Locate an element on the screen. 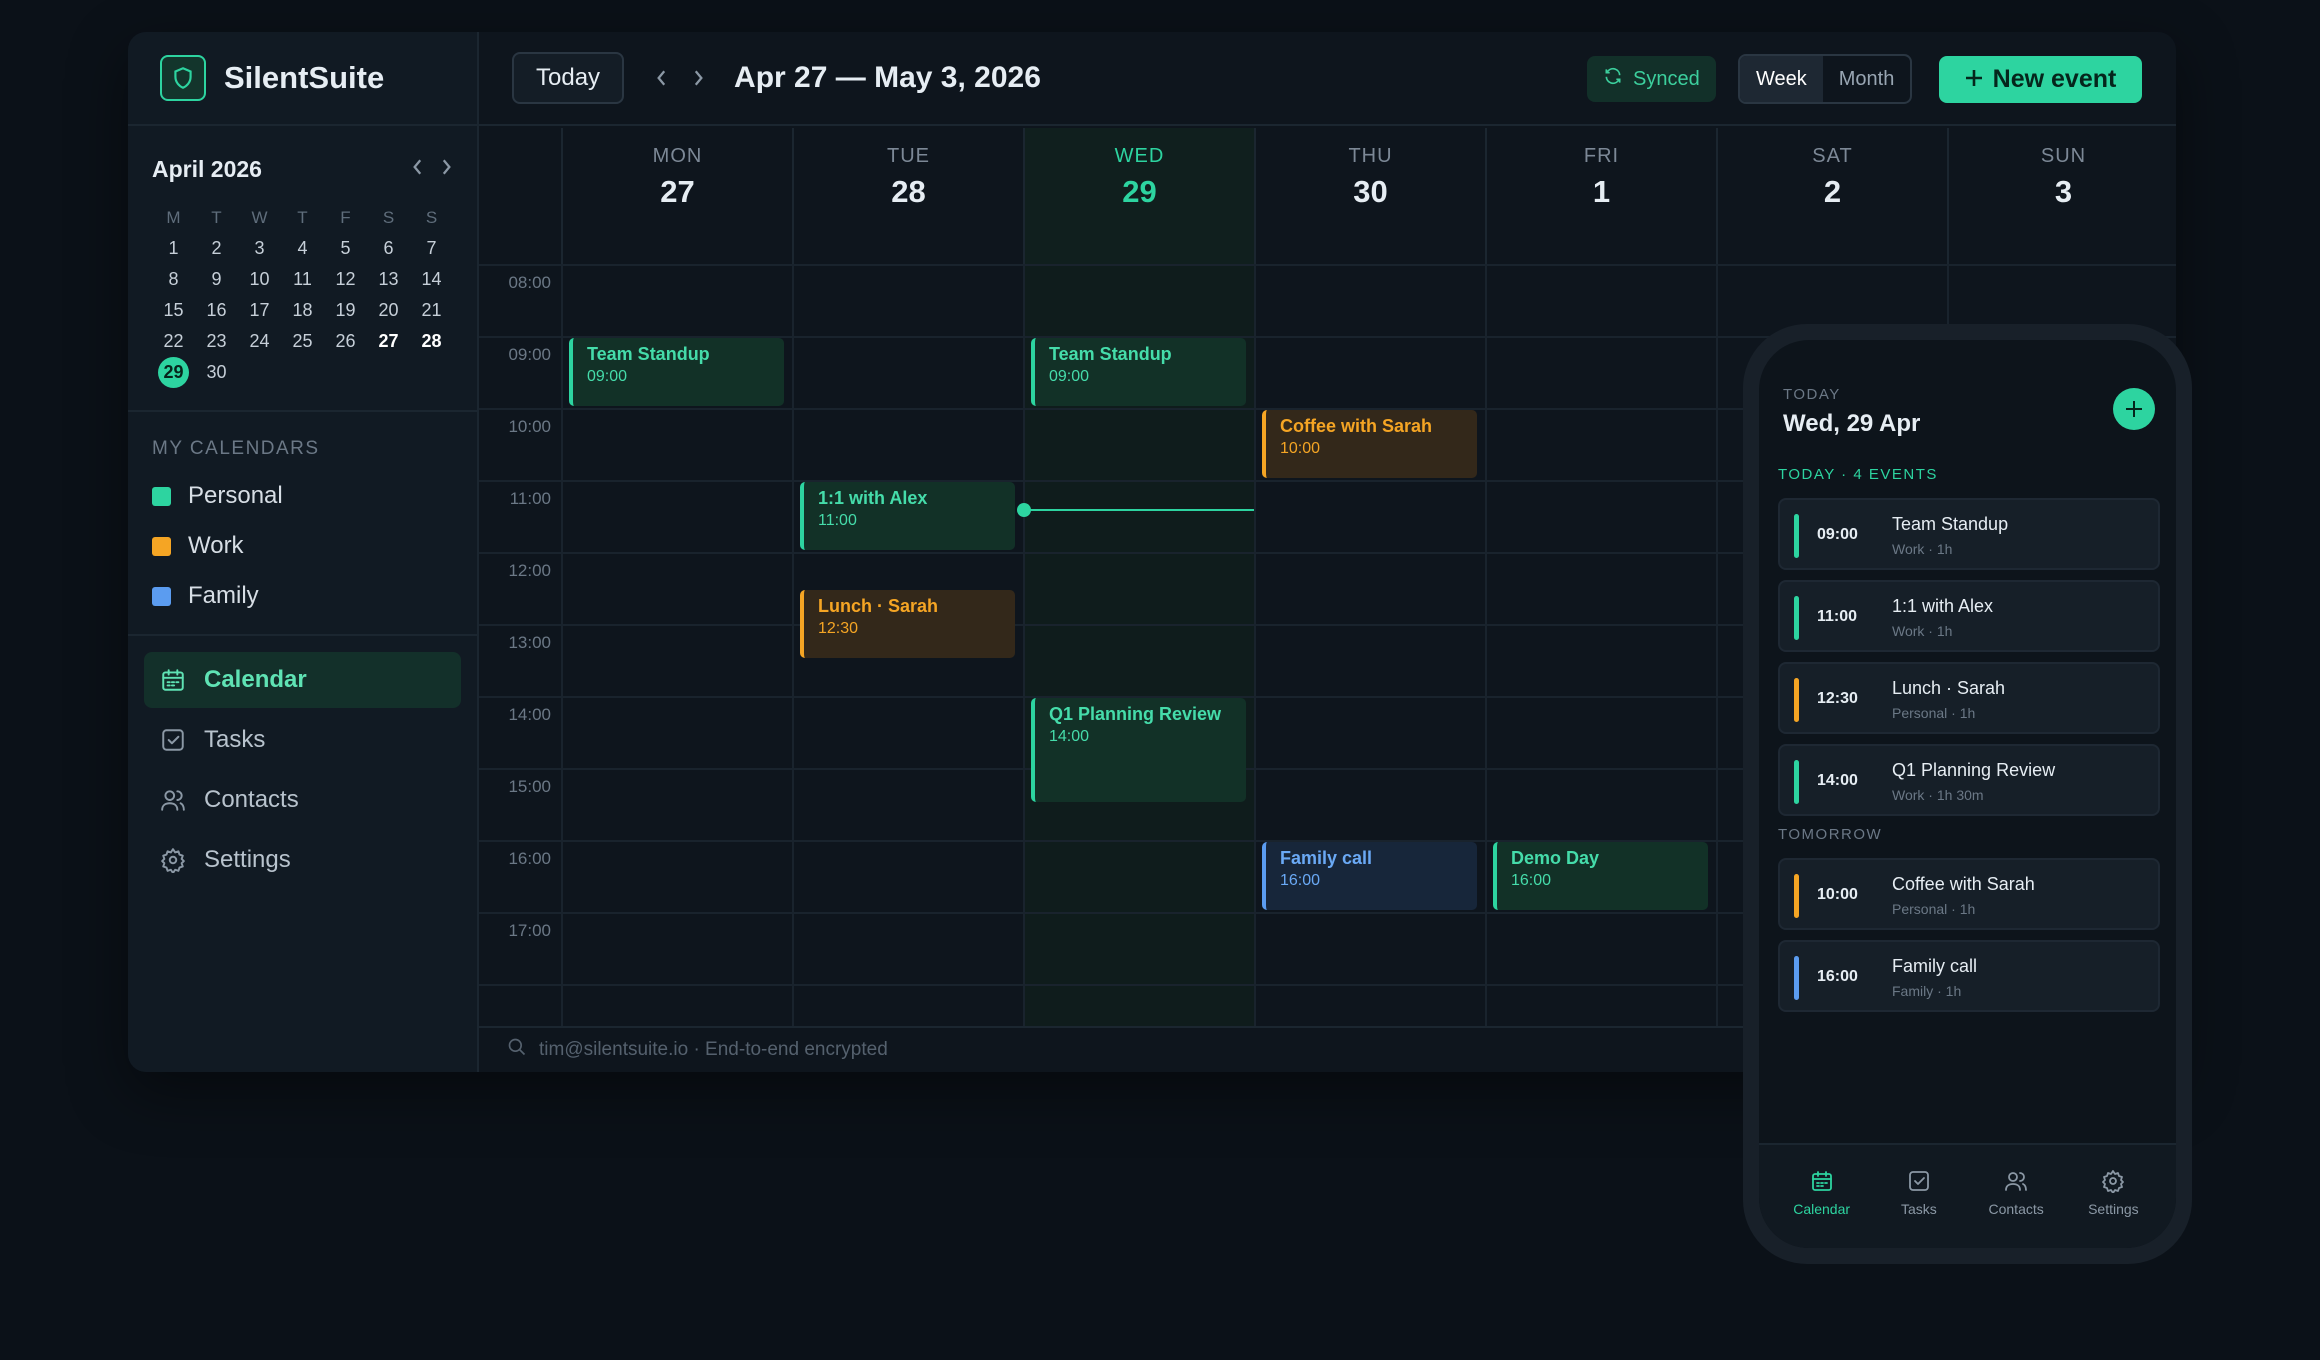 The width and height of the screenshot is (2320, 1360). new-event-button: New event is located at coordinates (2040, 79).